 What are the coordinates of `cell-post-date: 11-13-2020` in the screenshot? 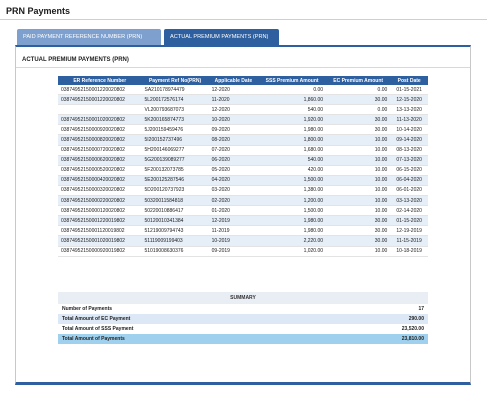 It's located at (409, 120).